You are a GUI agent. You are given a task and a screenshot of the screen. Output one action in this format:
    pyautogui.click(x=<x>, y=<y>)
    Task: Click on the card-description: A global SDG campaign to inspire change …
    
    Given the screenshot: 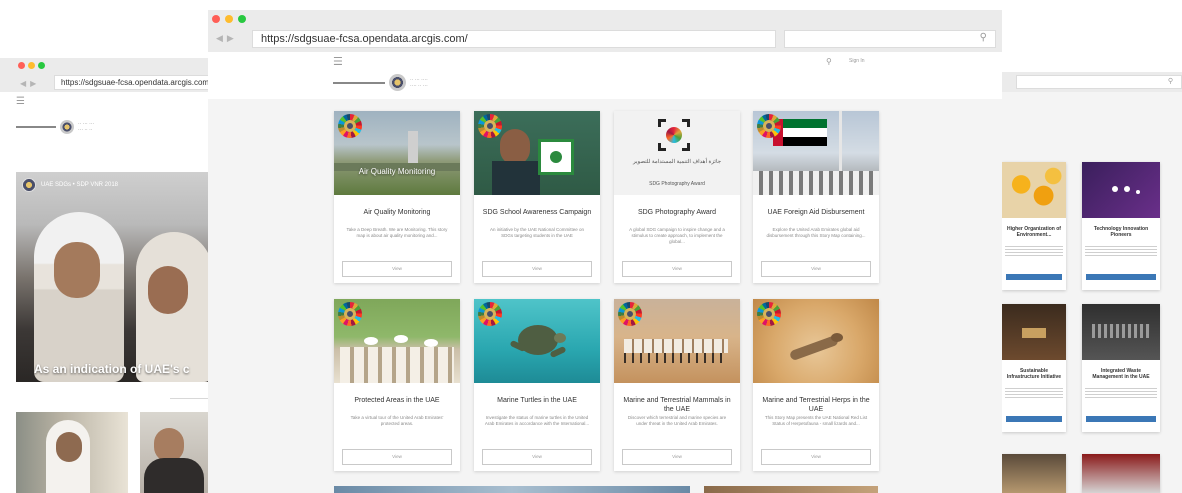 What is the action you would take?
    pyautogui.click(x=677, y=235)
    